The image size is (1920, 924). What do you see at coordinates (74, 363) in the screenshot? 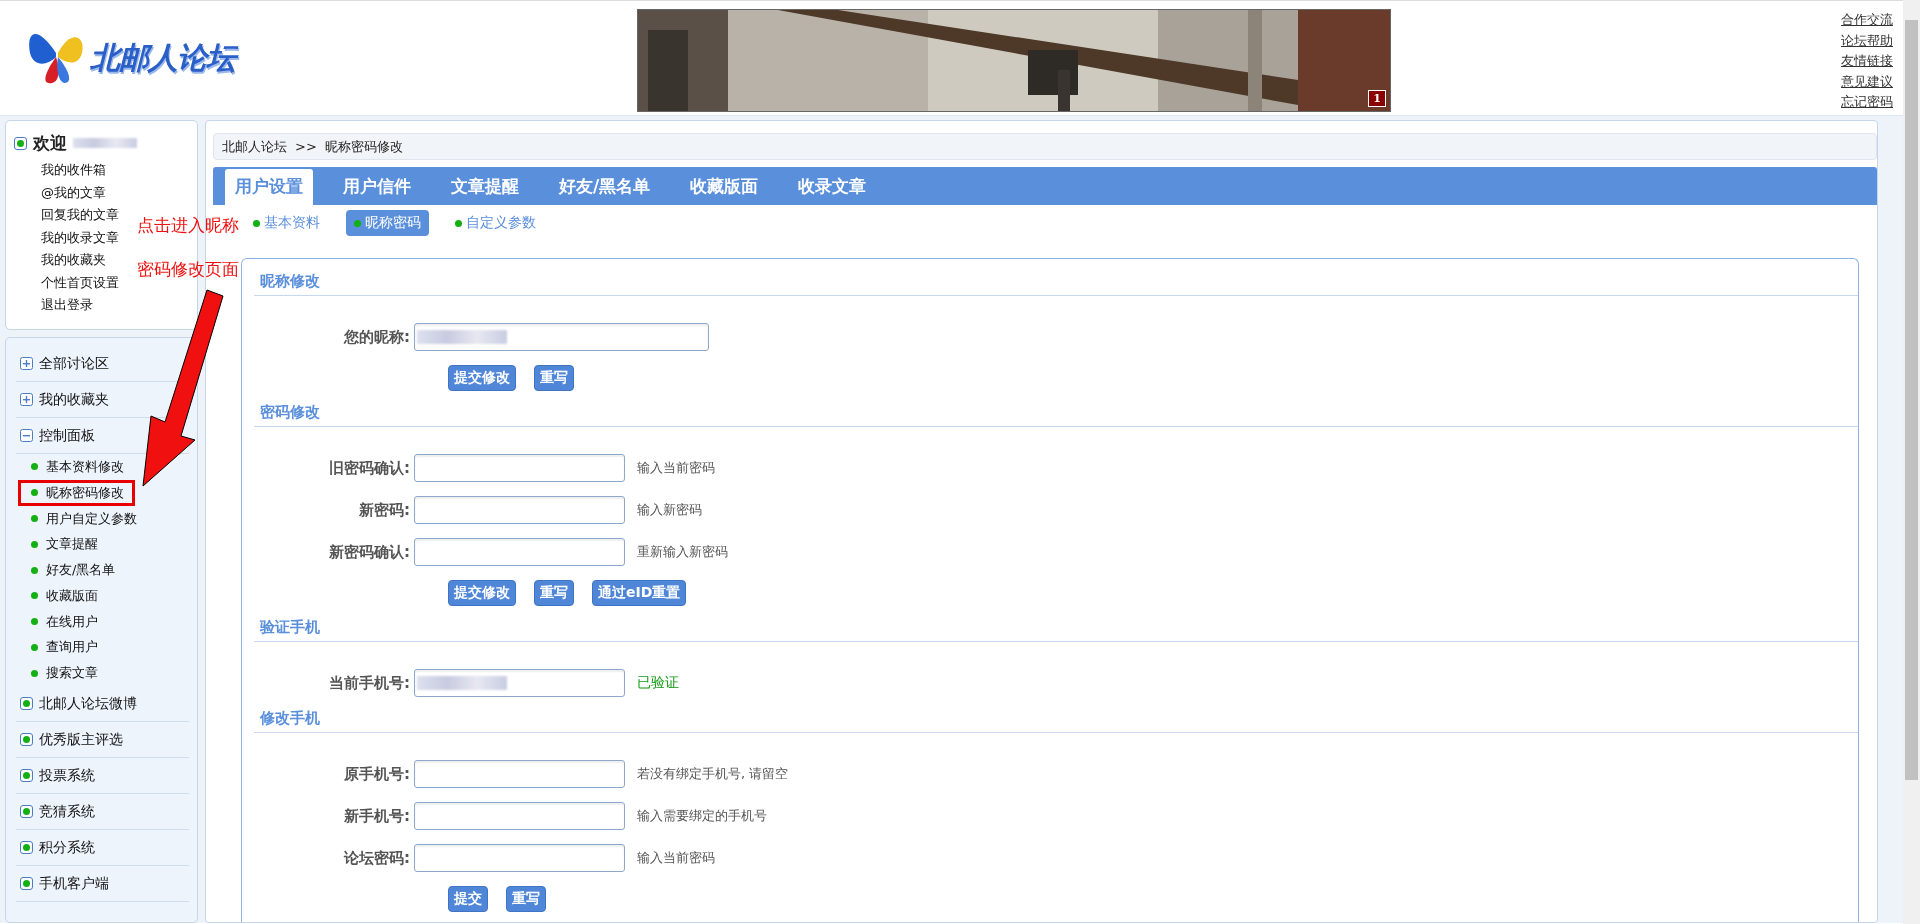
I see `sidebar-group: 全部讨论区` at bounding box center [74, 363].